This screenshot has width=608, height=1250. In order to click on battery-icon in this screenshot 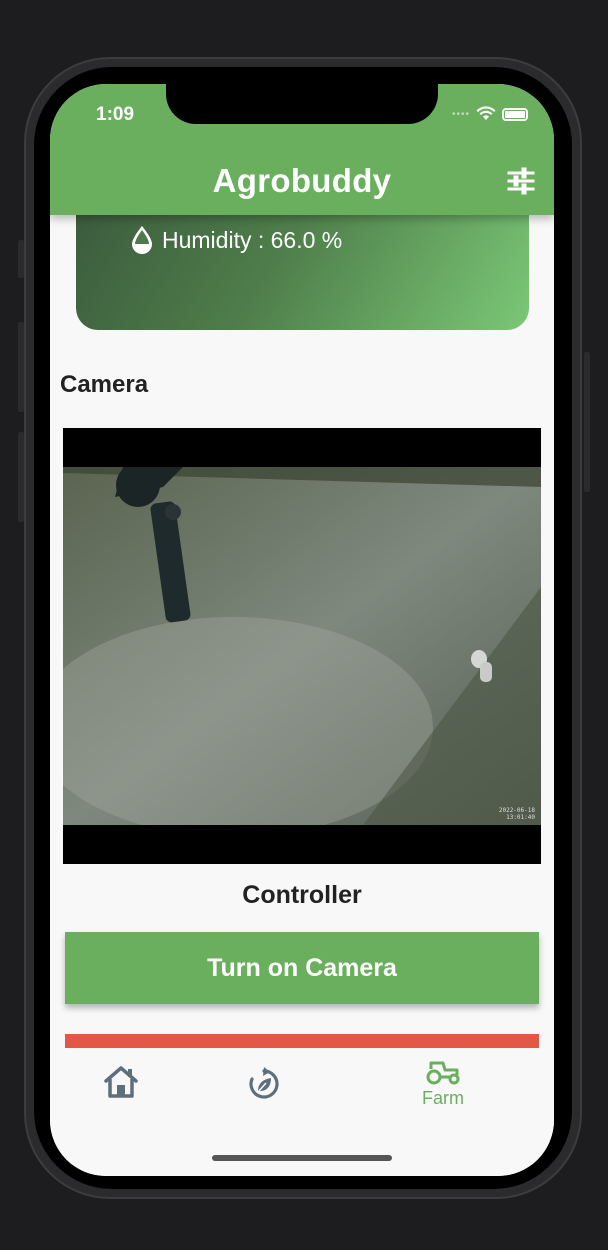, I will do `click(515, 114)`.